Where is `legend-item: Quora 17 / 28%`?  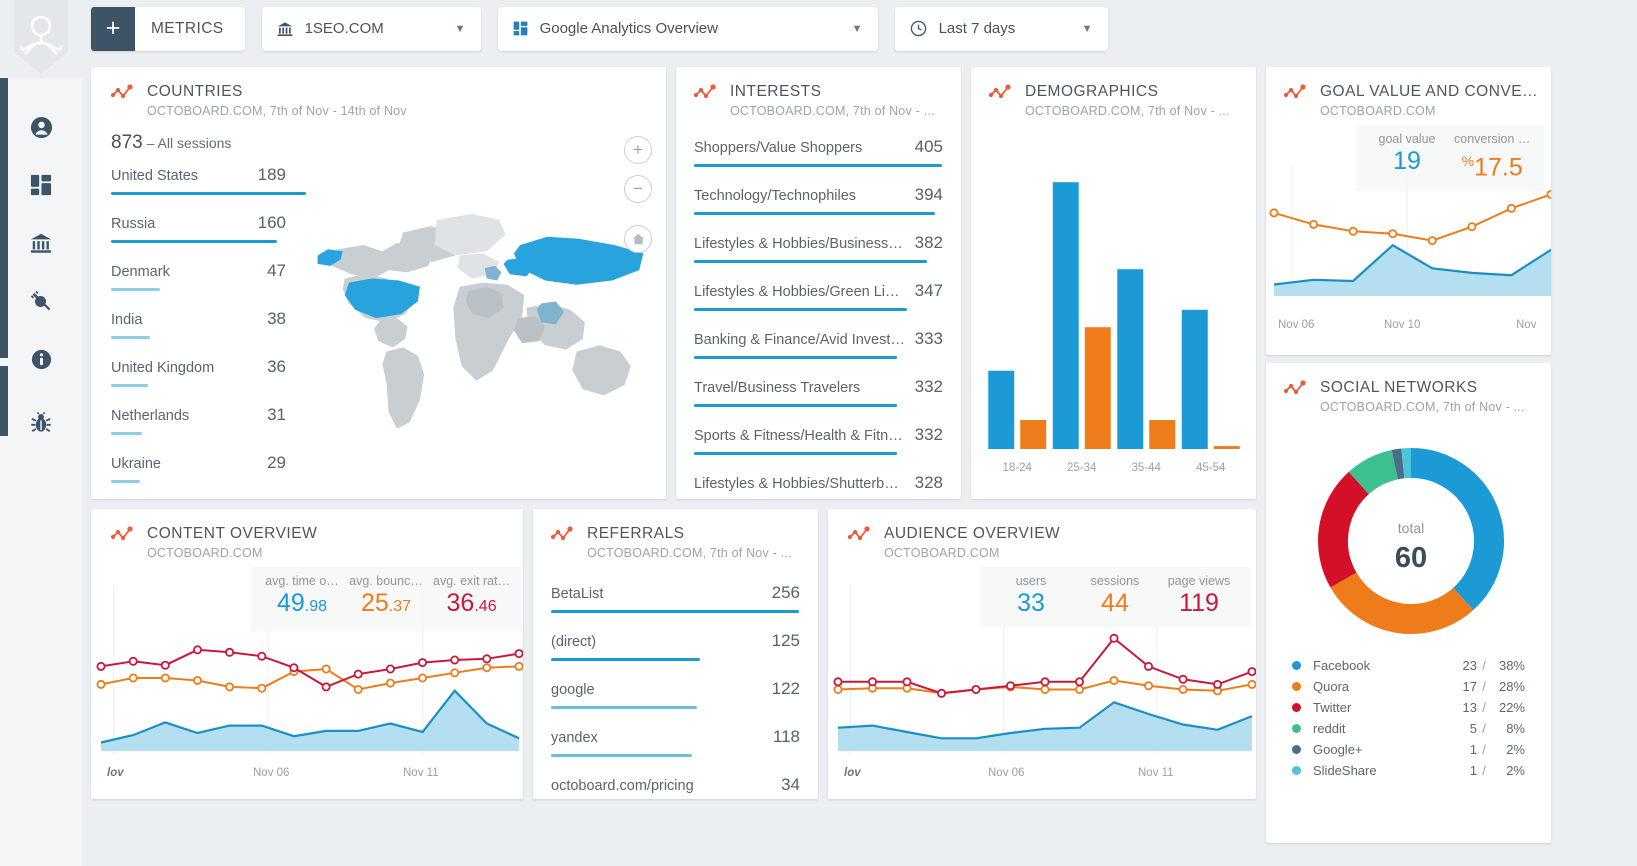
legend-item: Quora 17 / 28% is located at coordinates (1408, 686).